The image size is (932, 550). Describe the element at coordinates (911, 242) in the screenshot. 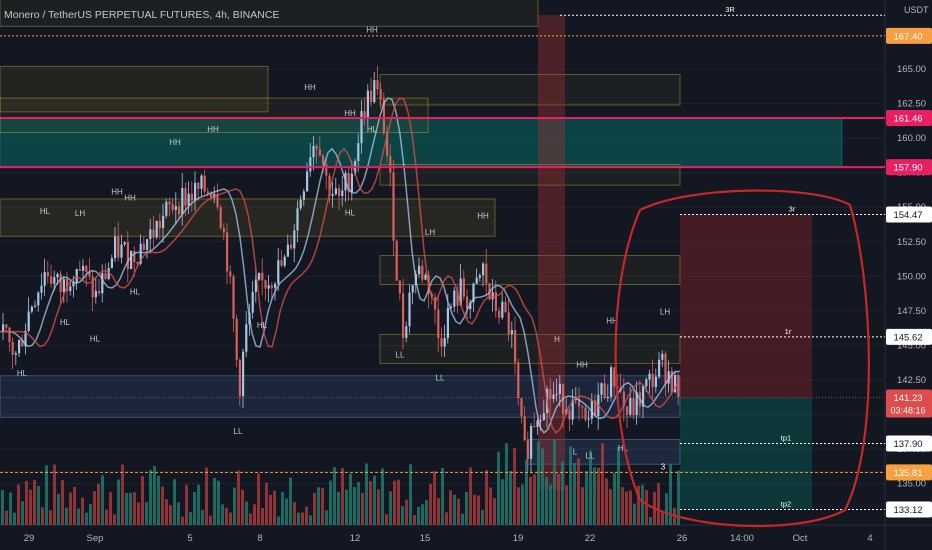

I see `y-tick-label: 152.50` at that location.